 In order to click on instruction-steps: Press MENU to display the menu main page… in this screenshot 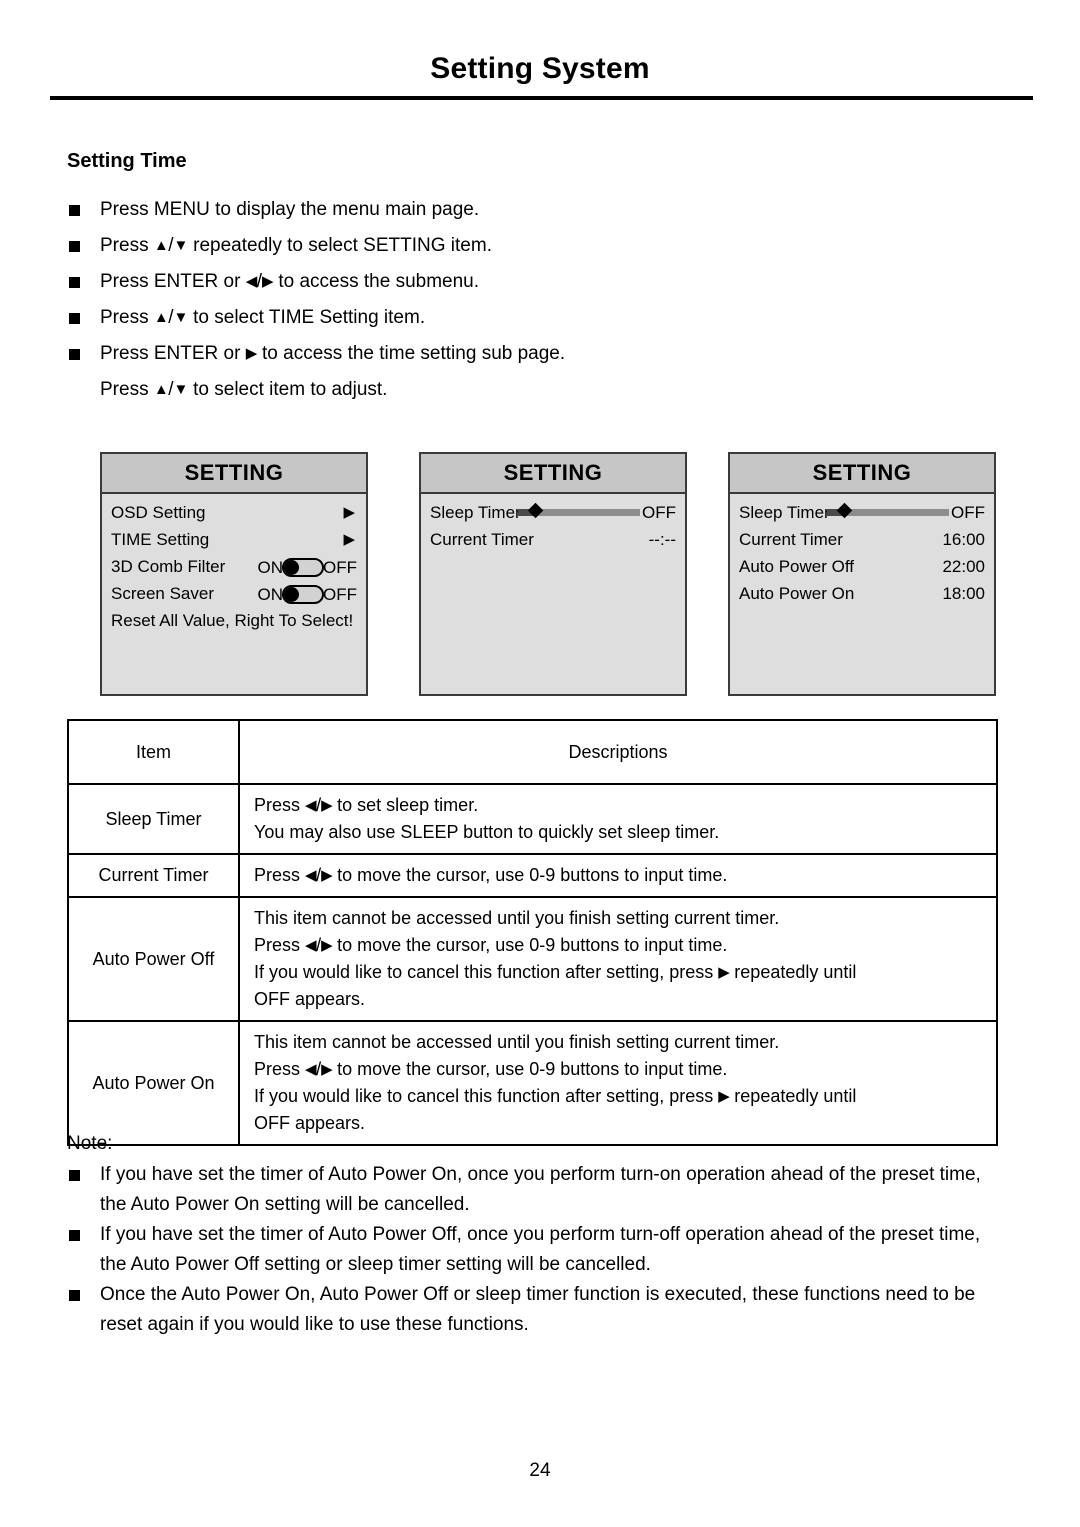, I will do `click(517, 300)`.